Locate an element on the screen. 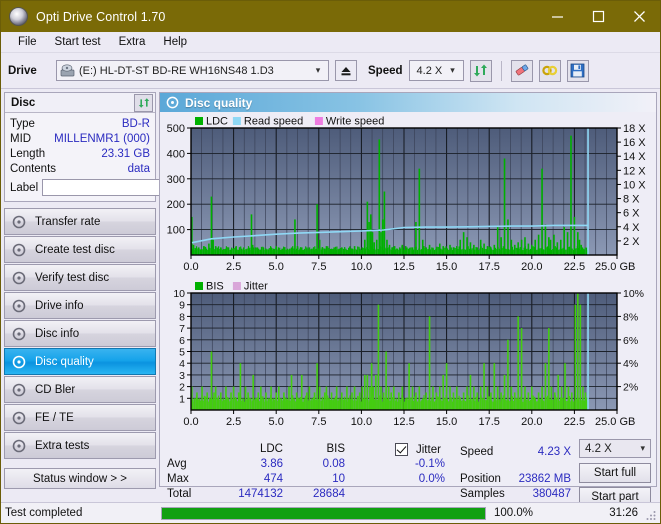  refresh-button is located at coordinates (480, 70).